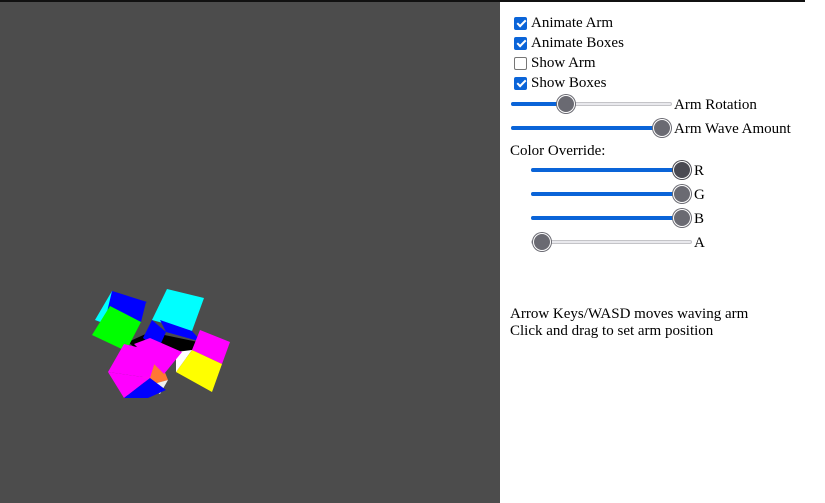 The image size is (825, 503). I want to click on color-a-slider, so click(611, 242).